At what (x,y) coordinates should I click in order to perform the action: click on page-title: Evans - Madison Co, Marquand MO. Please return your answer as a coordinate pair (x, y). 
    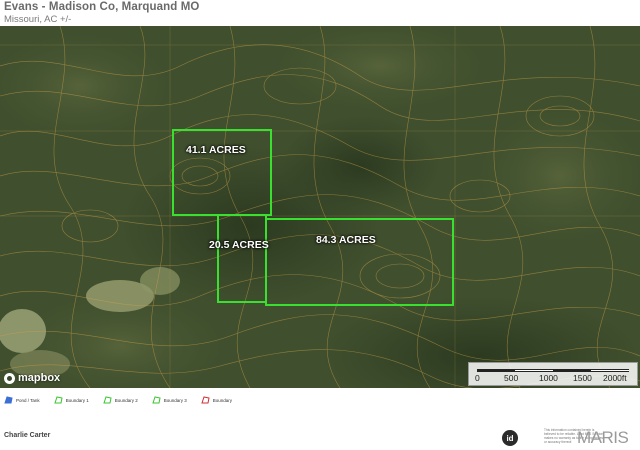
    Looking at the image, I should click on (102, 7).